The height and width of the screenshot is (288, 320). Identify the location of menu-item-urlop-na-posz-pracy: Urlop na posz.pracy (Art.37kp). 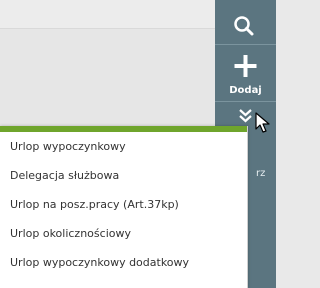
(123, 204).